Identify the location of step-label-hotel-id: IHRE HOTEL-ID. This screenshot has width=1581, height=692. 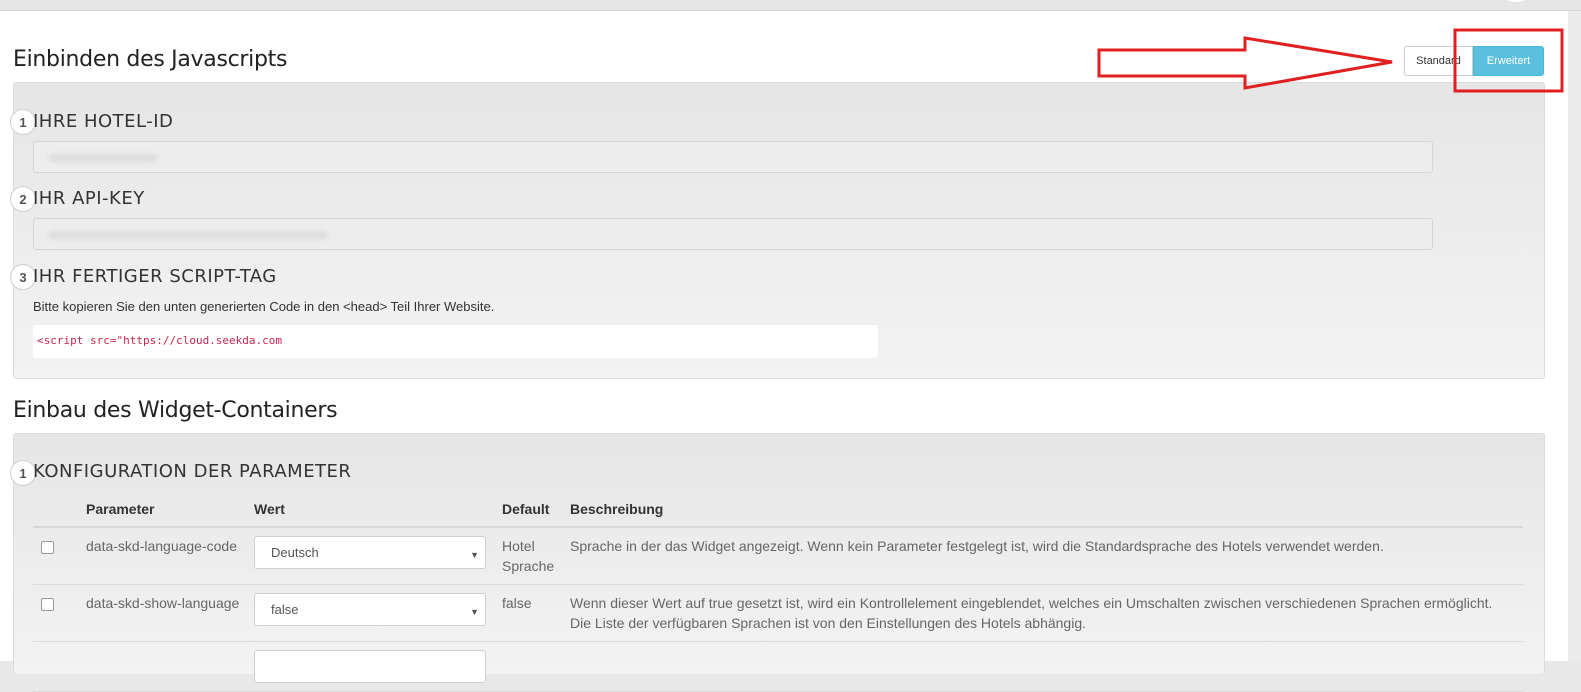
(103, 121).